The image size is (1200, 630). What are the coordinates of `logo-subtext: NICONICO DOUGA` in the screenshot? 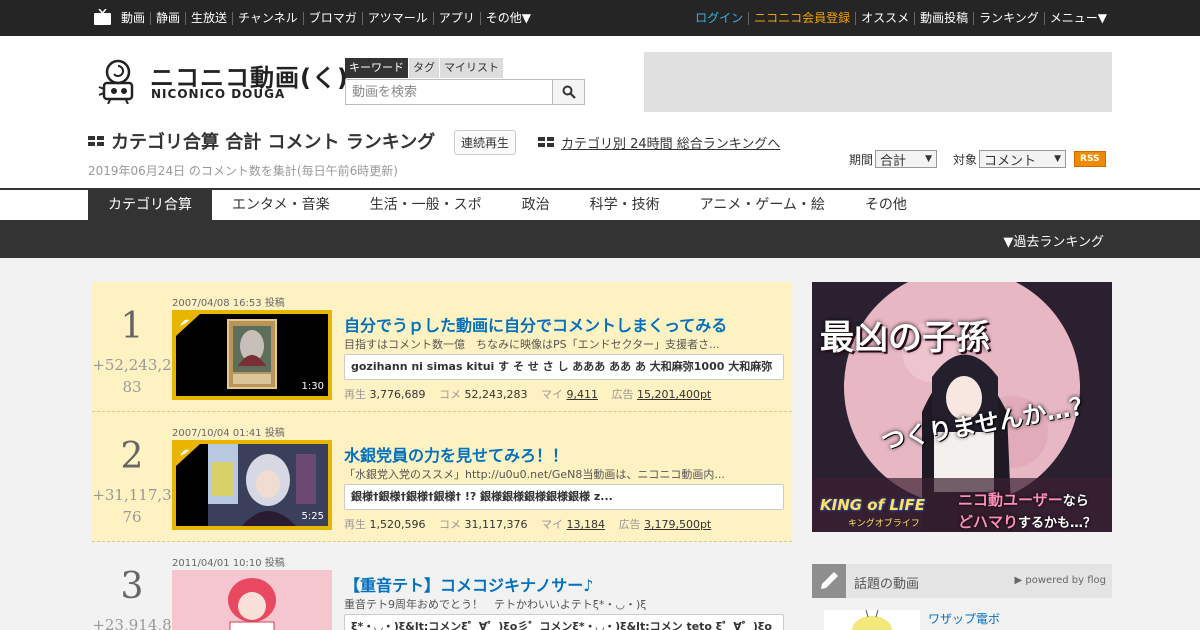 It's located at (218, 94).